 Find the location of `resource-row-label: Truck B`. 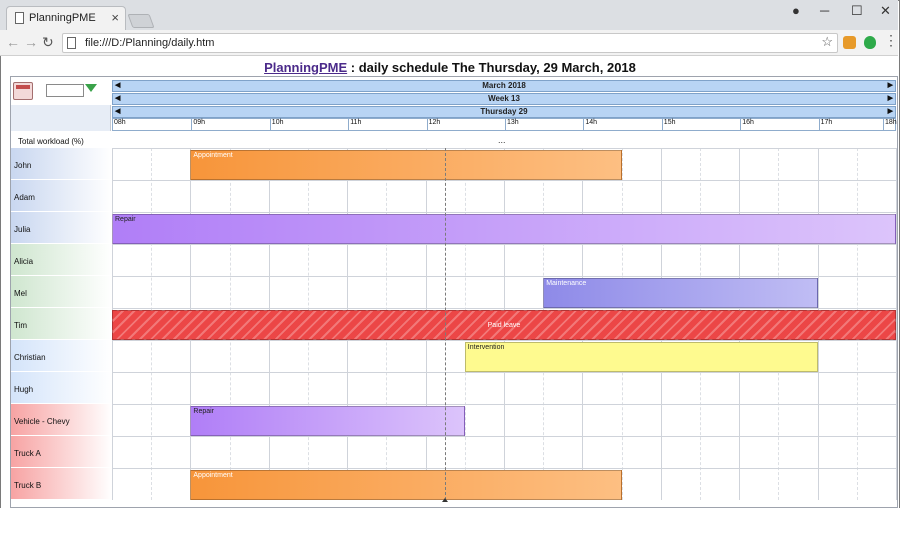

resource-row-label: Truck B is located at coordinates (61, 484).